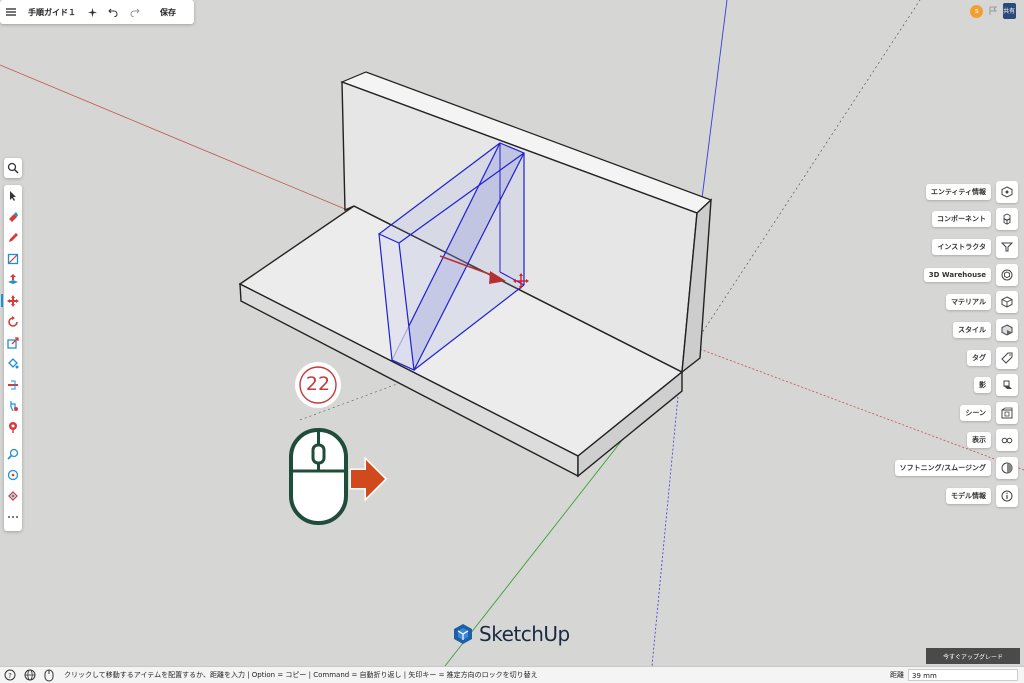  I want to click on walk-tool, so click(13, 405).